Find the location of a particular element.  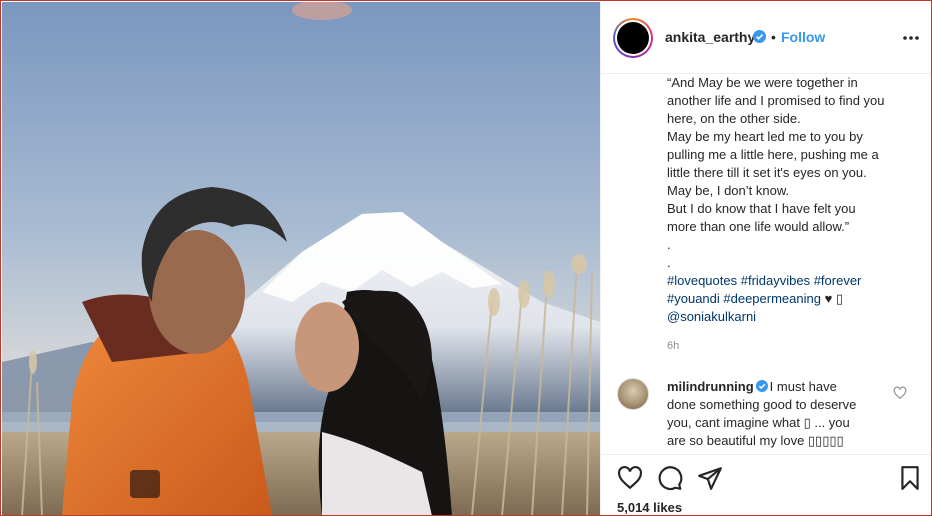

author-username: ankita_earthy is located at coordinates (710, 37).